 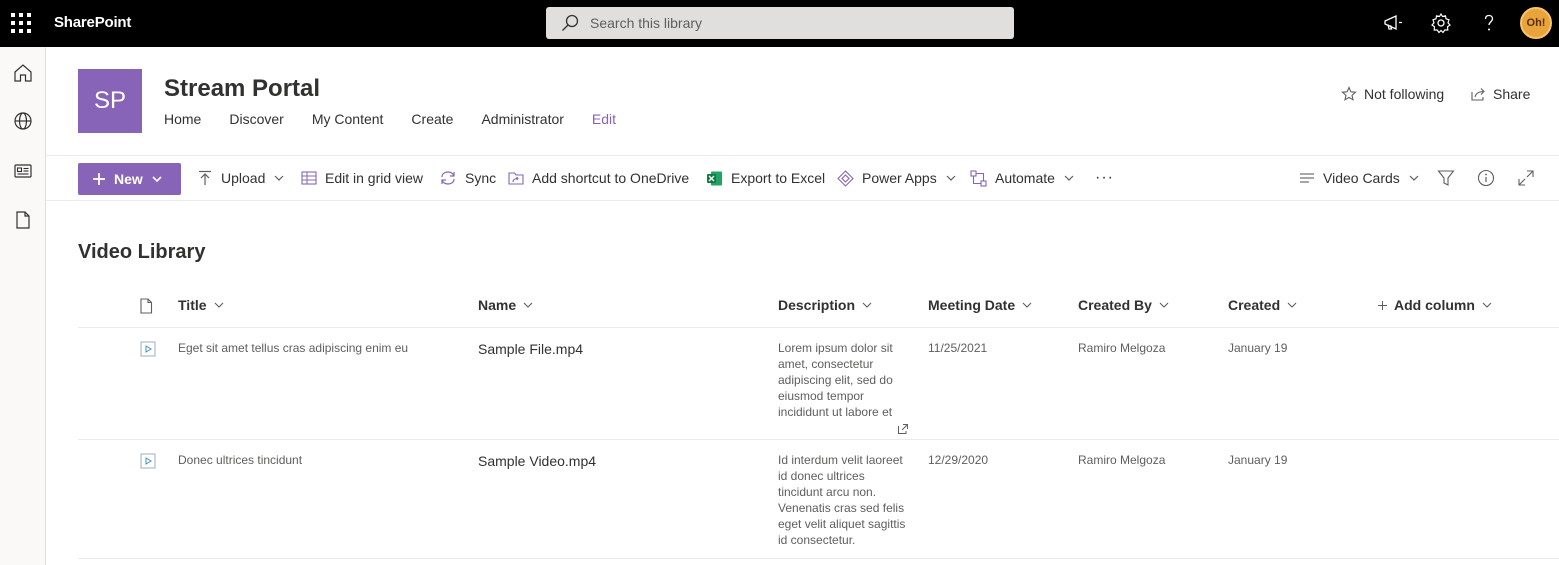 I want to click on expand-text-icon, so click(x=903, y=429).